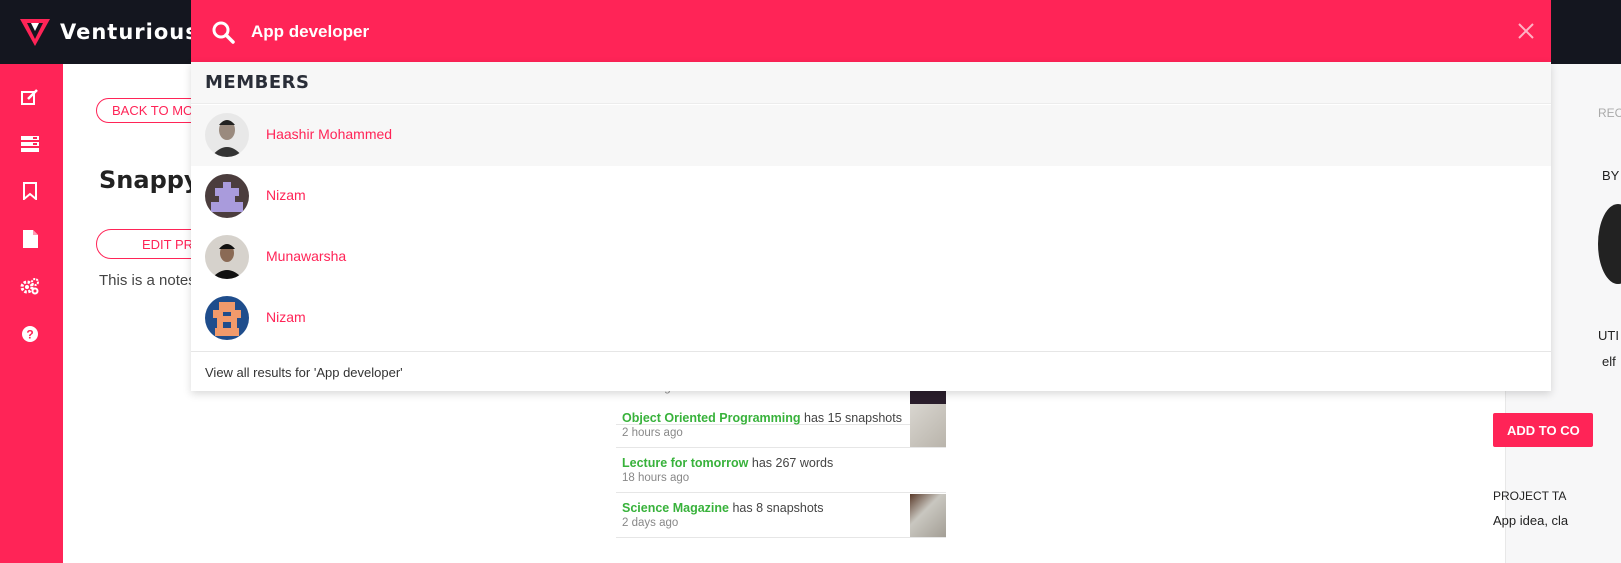 The height and width of the screenshot is (563, 1621). I want to click on brand: Venturious, so click(109, 32).